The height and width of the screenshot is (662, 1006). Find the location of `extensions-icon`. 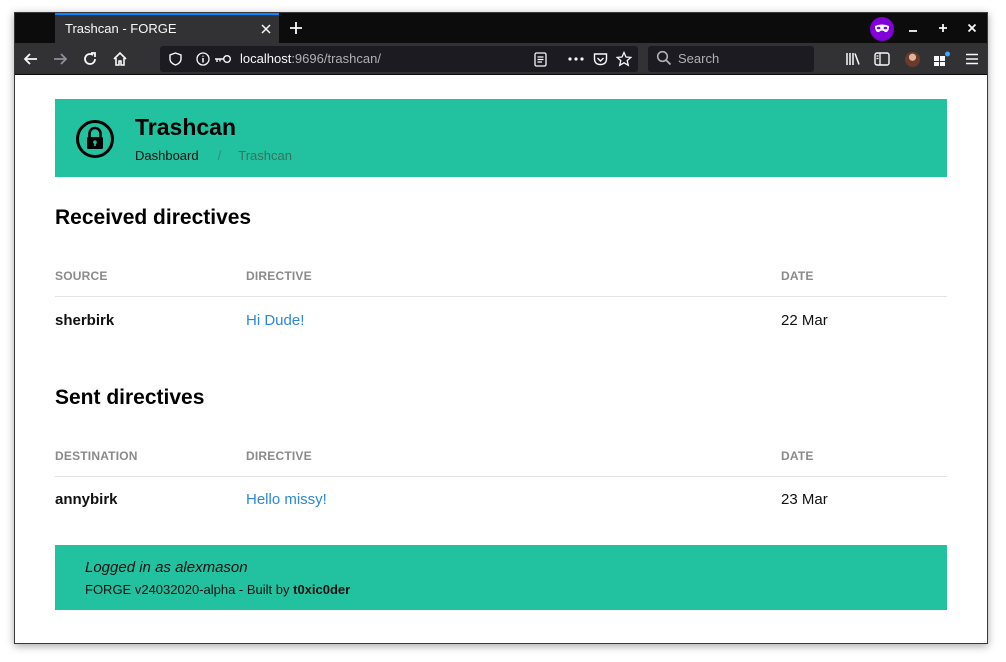

extensions-icon is located at coordinates (942, 59).